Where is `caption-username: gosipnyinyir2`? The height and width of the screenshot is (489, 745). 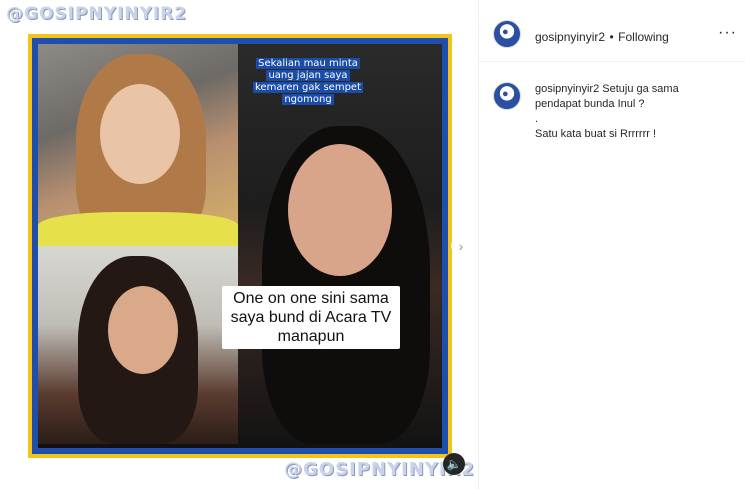
caption-username: gosipnyinyir2 is located at coordinates (567, 89).